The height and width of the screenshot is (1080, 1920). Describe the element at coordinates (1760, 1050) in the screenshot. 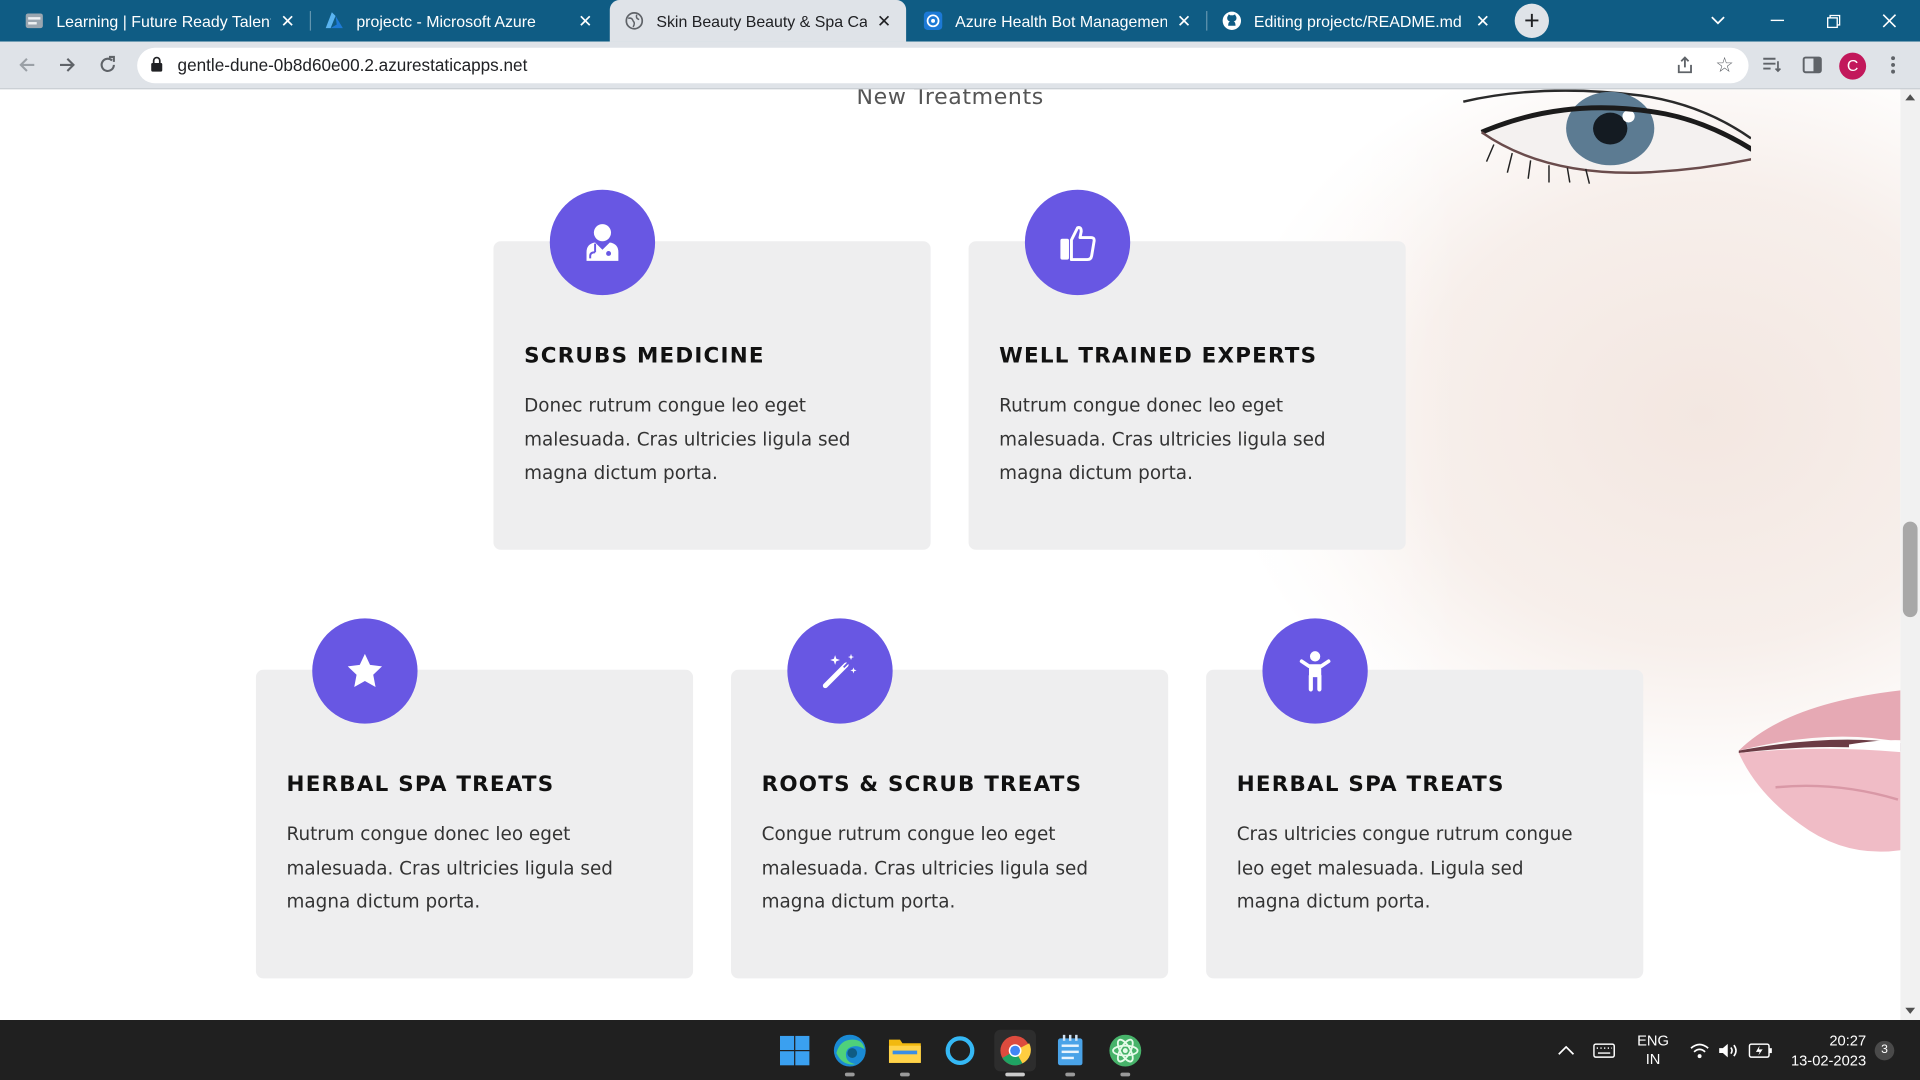

I see `battery-icon` at that location.